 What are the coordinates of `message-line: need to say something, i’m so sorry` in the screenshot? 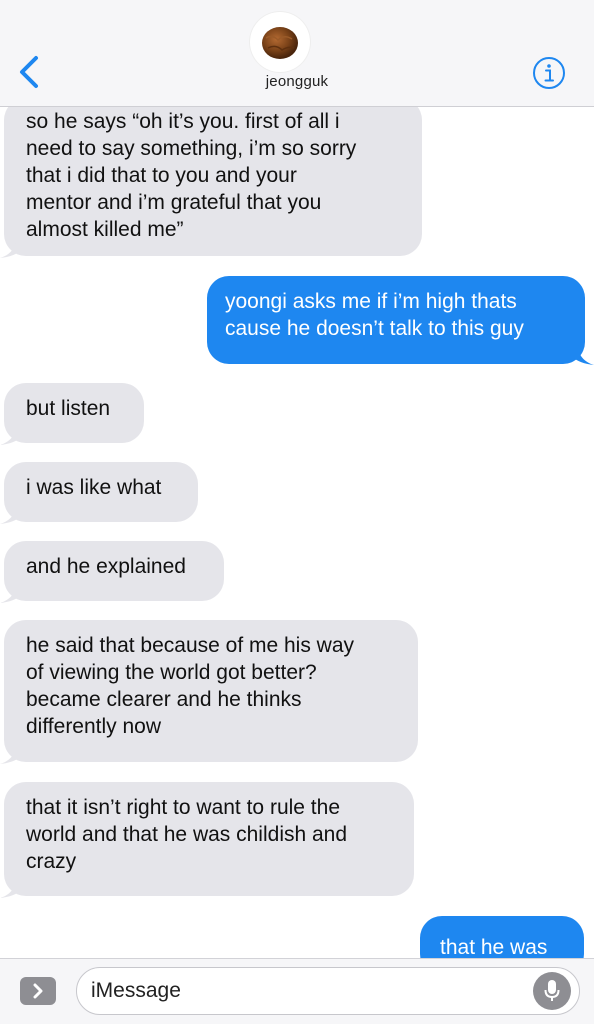 It's located at (191, 148).